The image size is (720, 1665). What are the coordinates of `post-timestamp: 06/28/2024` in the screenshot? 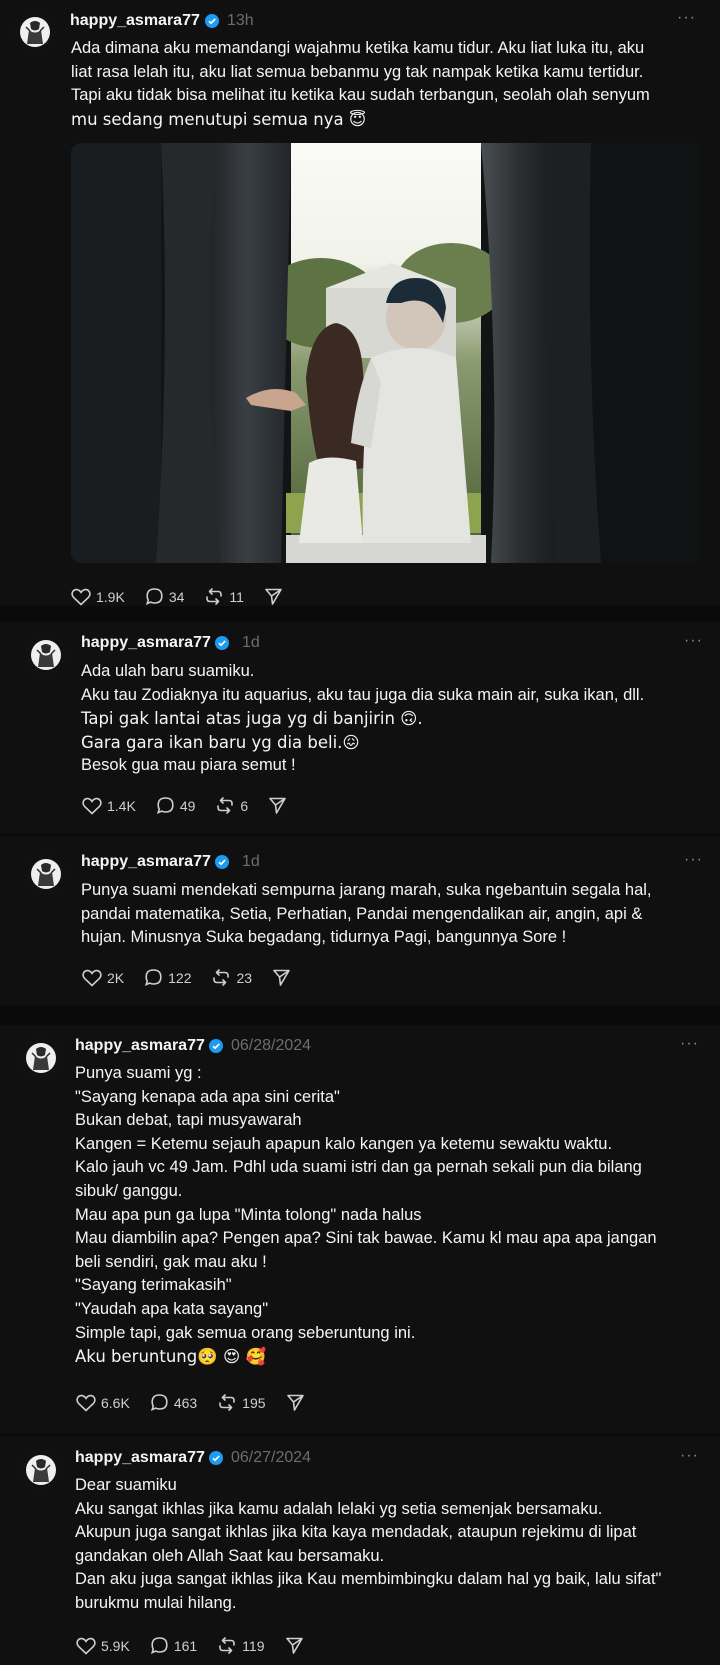 It's located at (271, 1045).